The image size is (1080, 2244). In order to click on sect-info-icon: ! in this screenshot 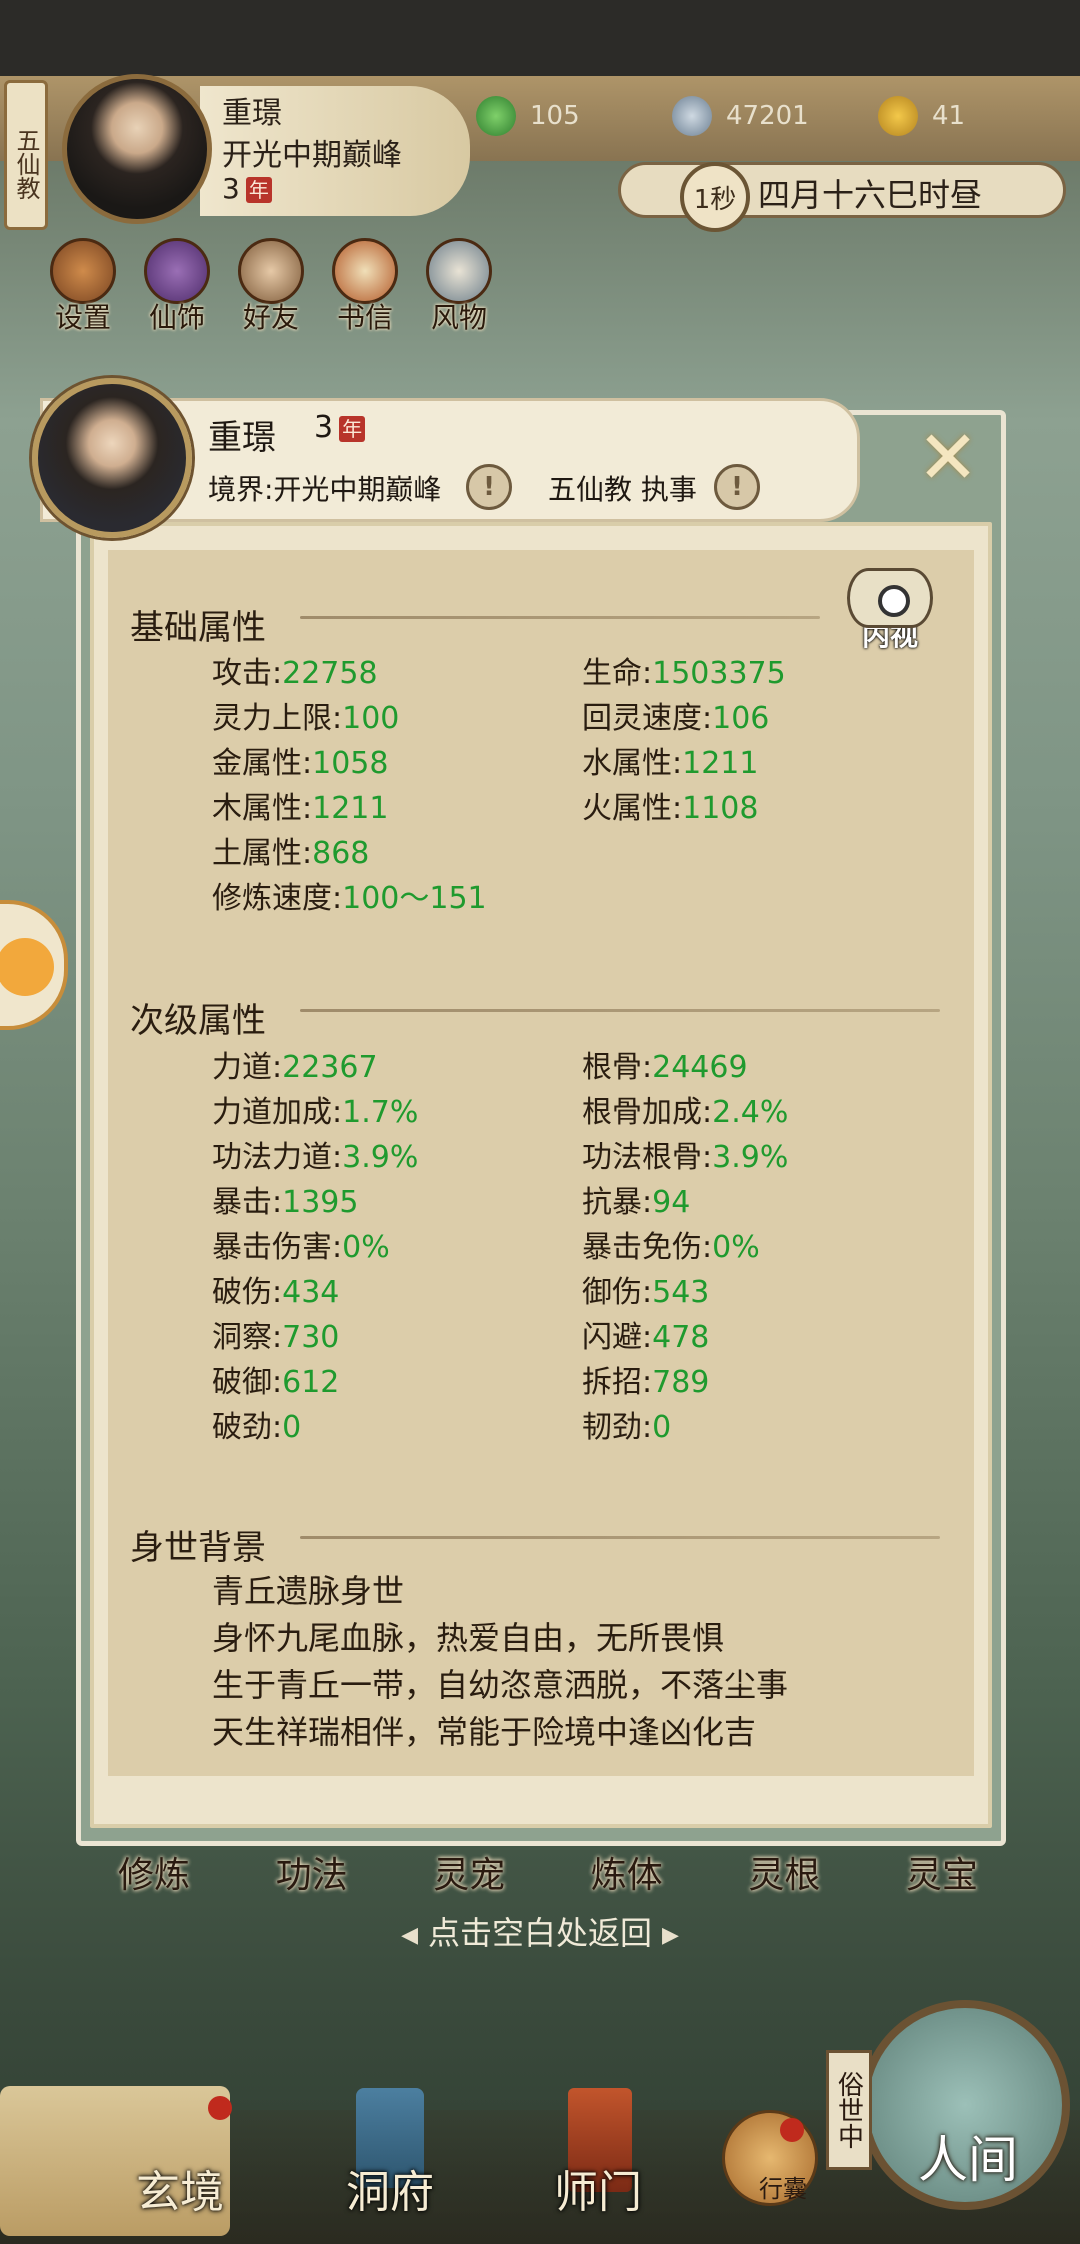, I will do `click(737, 487)`.